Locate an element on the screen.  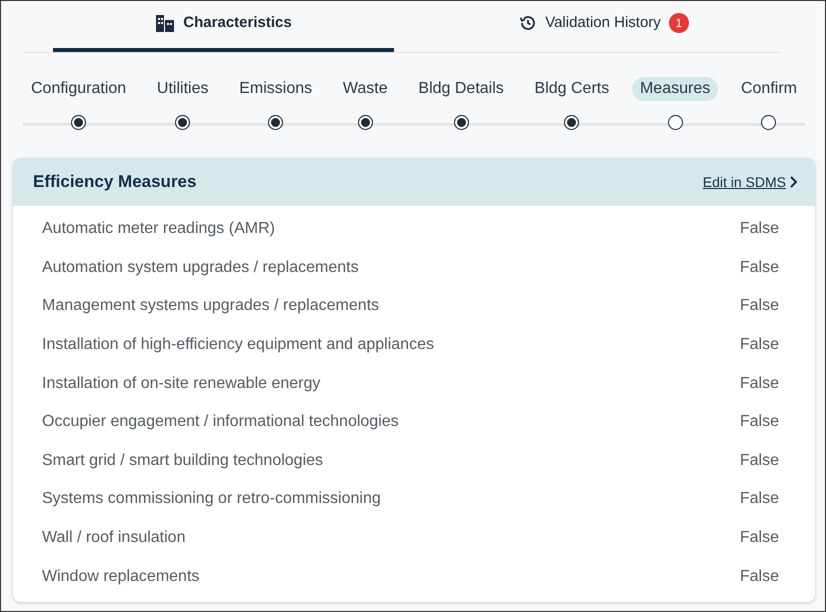
step-tab: Confirm is located at coordinates (768, 89).